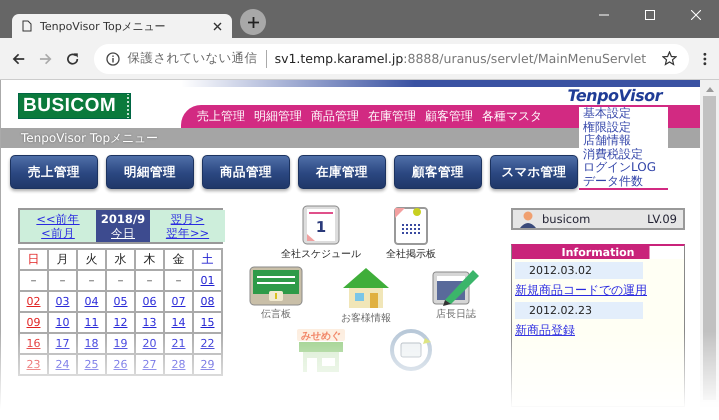 The width and height of the screenshot is (719, 420). What do you see at coordinates (221, 116) in the screenshot?
I see `menu-item: 売上管理` at bounding box center [221, 116].